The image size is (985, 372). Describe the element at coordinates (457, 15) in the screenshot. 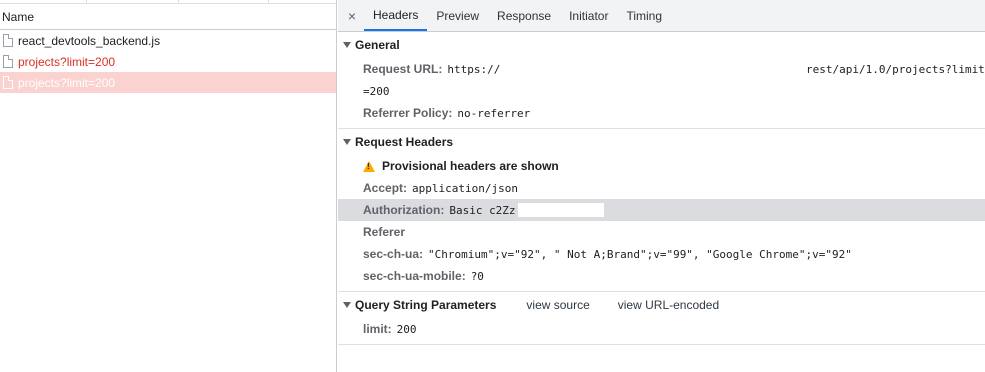

I see `tab-preview: Preview` at that location.